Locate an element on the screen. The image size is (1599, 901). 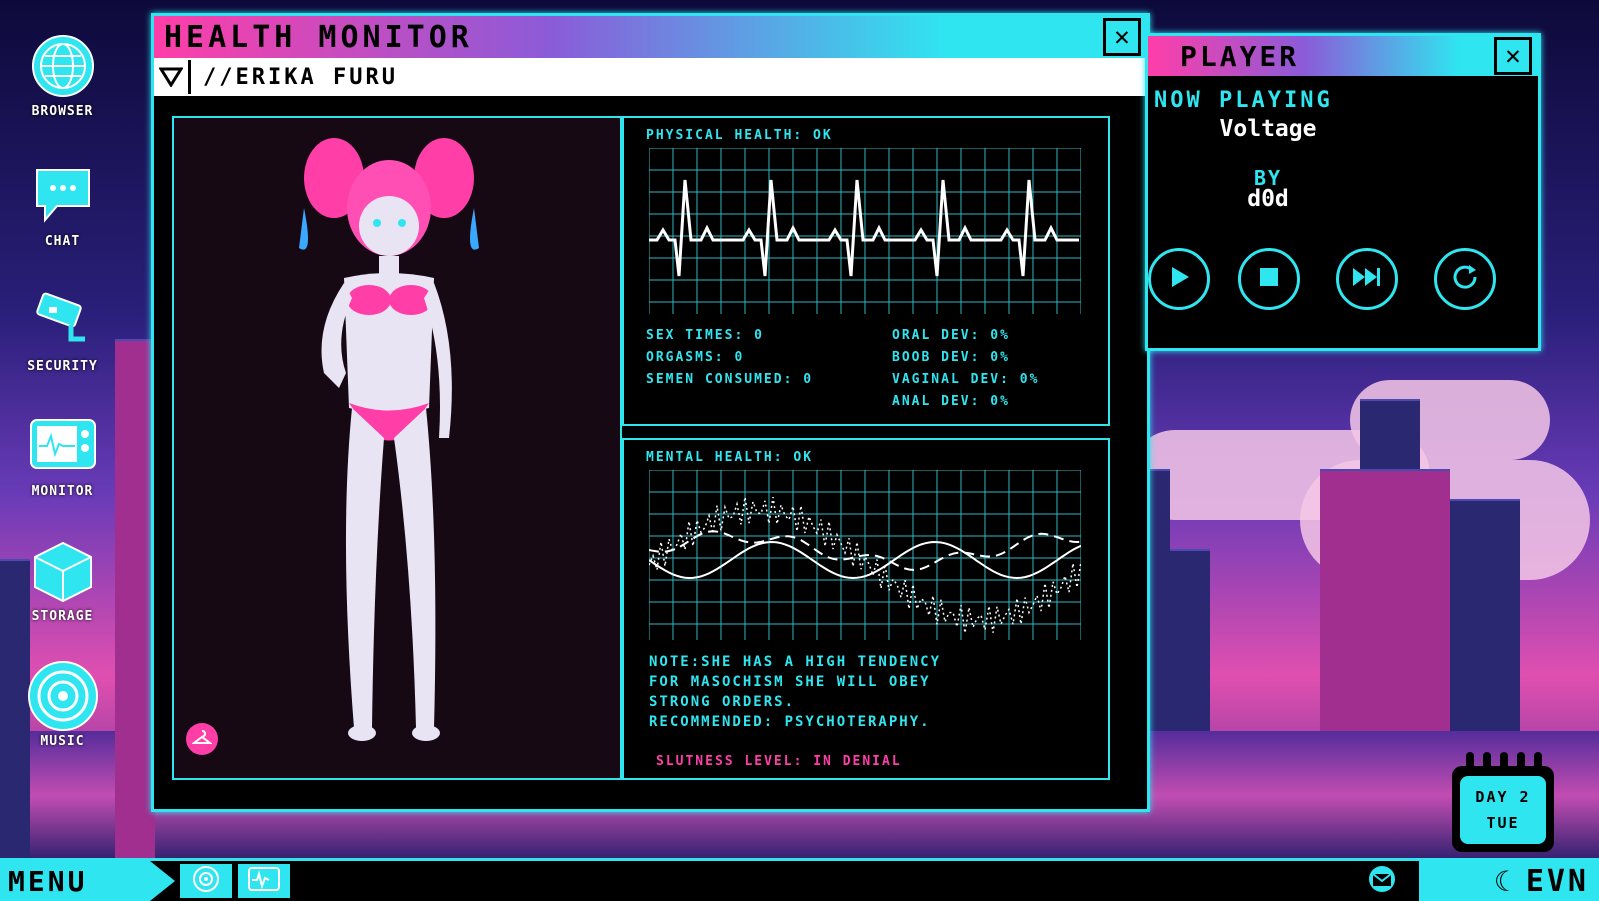
ecg-chart is located at coordinates (865, 231).